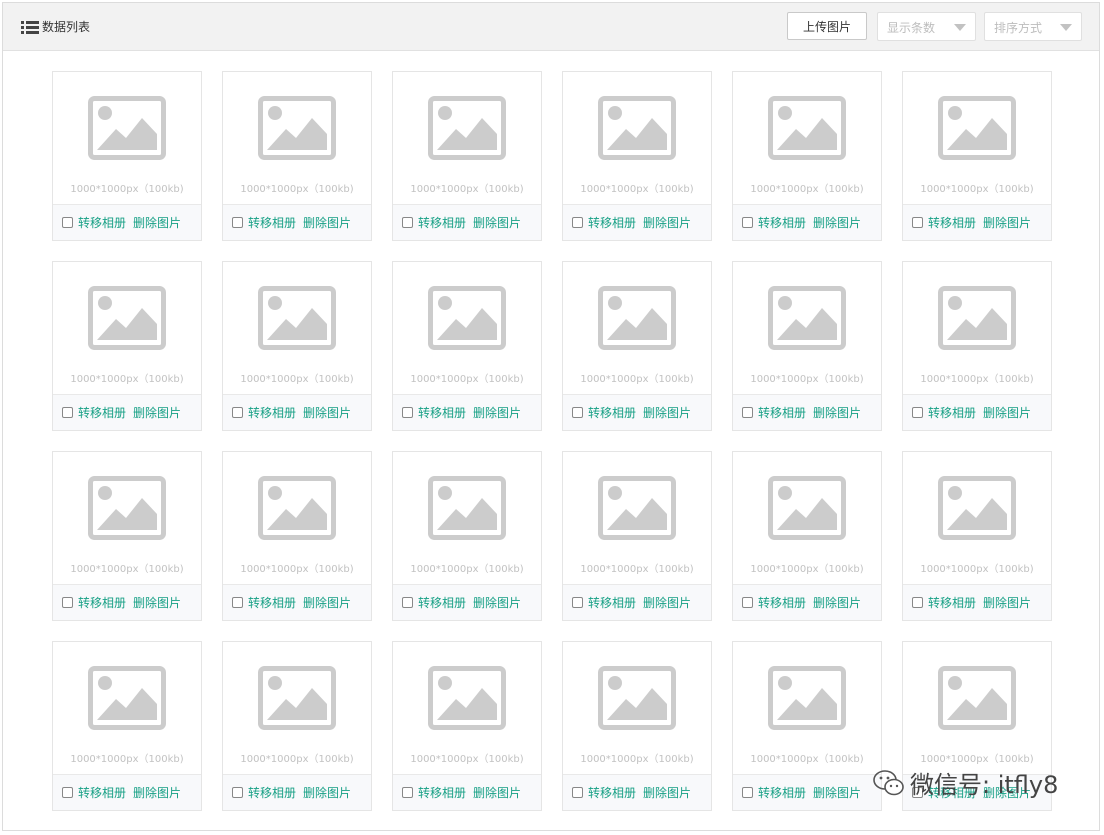 This screenshot has width=1104, height=835. Describe the element at coordinates (467, 412) in the screenshot. I see `card-actions: 转移相册 删除图片` at that location.